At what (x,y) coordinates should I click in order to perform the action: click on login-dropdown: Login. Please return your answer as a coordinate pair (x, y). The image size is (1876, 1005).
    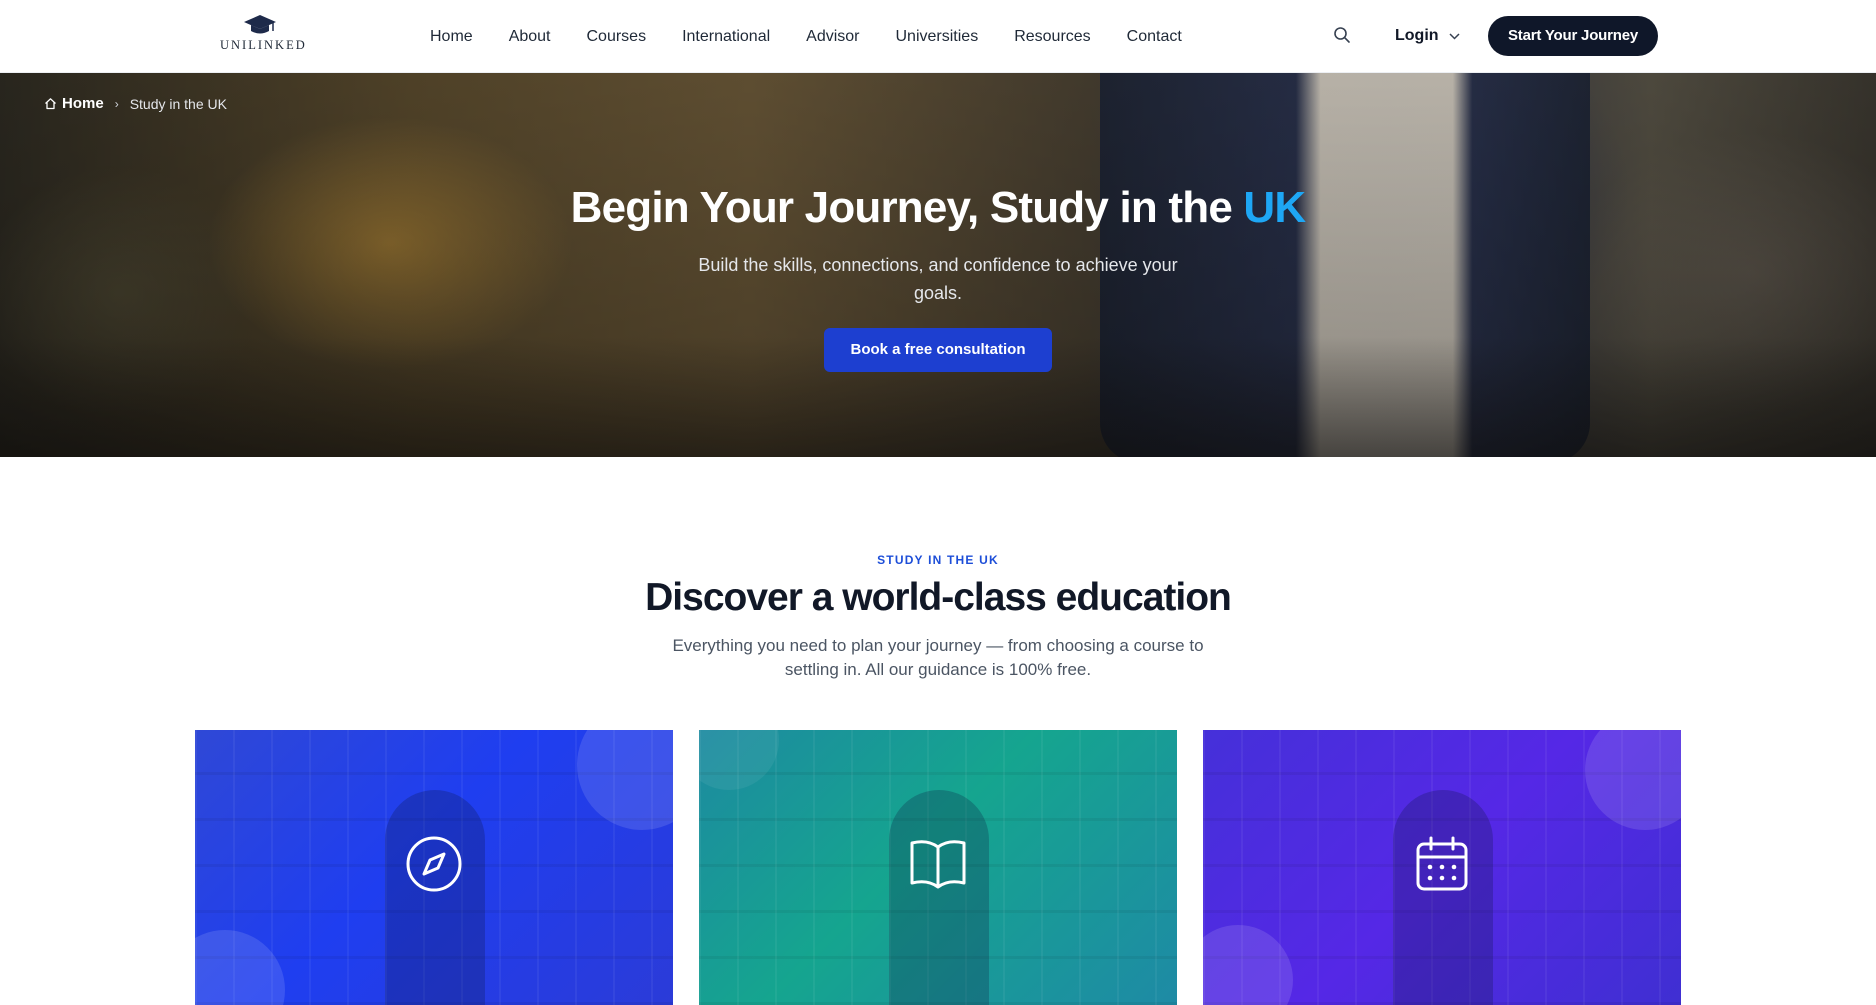
    Looking at the image, I should click on (1427, 36).